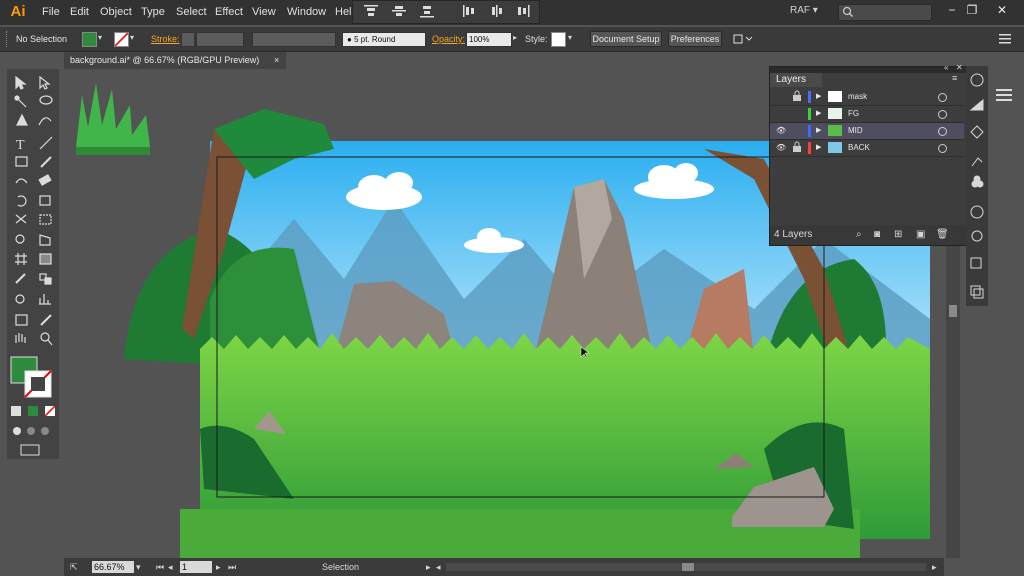 This screenshot has width=1024, height=576. I want to click on brush-dropdown: ● 5 pt. Round, so click(384, 39).